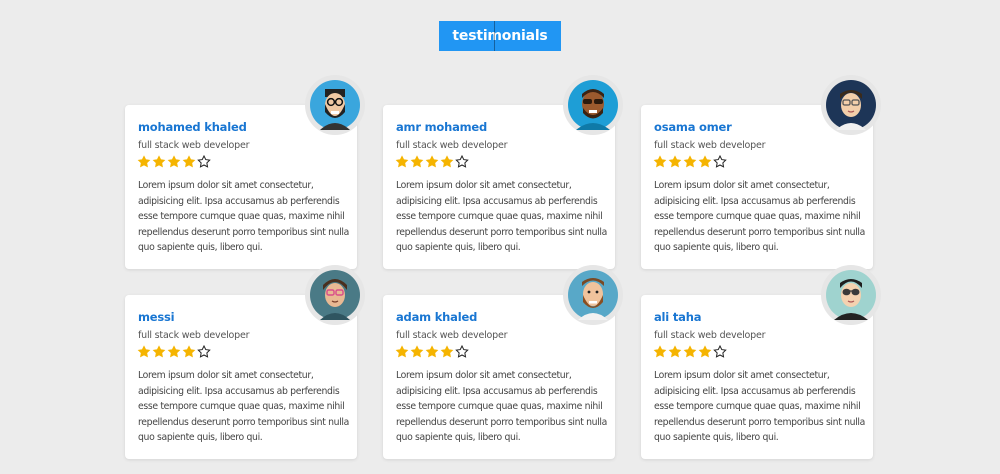  I want to click on avatar-aviator-glasses-icon, so click(851, 295).